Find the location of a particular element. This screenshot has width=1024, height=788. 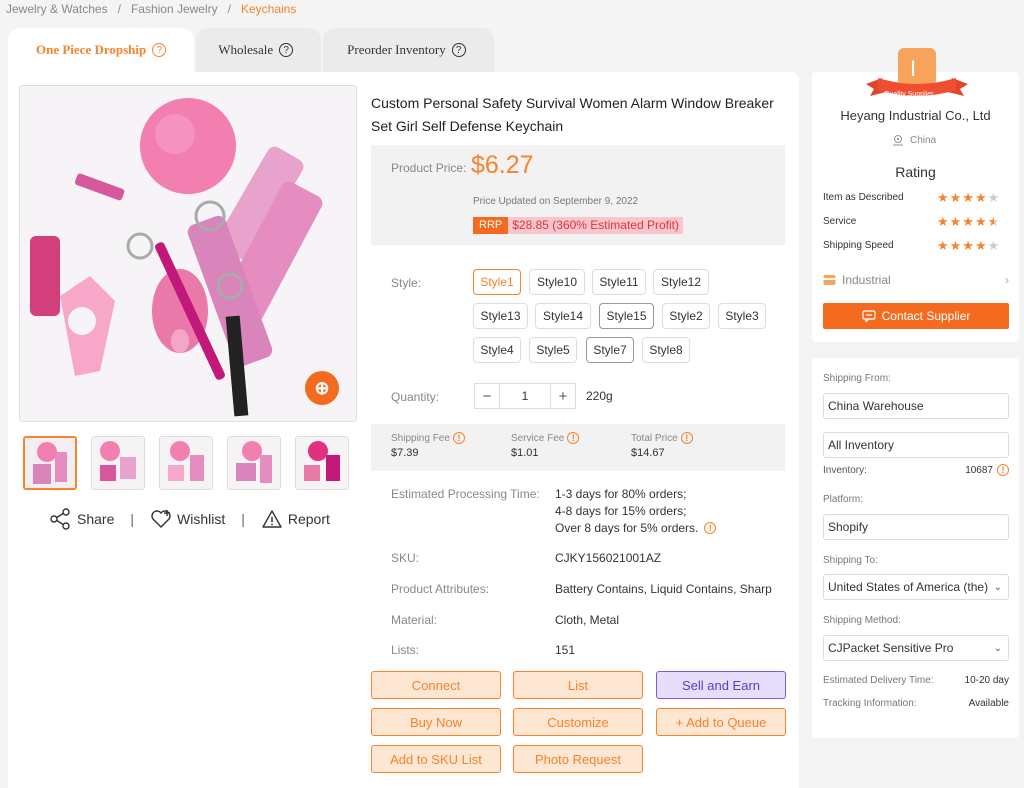

tab-wholesale: Wholesale ? is located at coordinates (259, 50).